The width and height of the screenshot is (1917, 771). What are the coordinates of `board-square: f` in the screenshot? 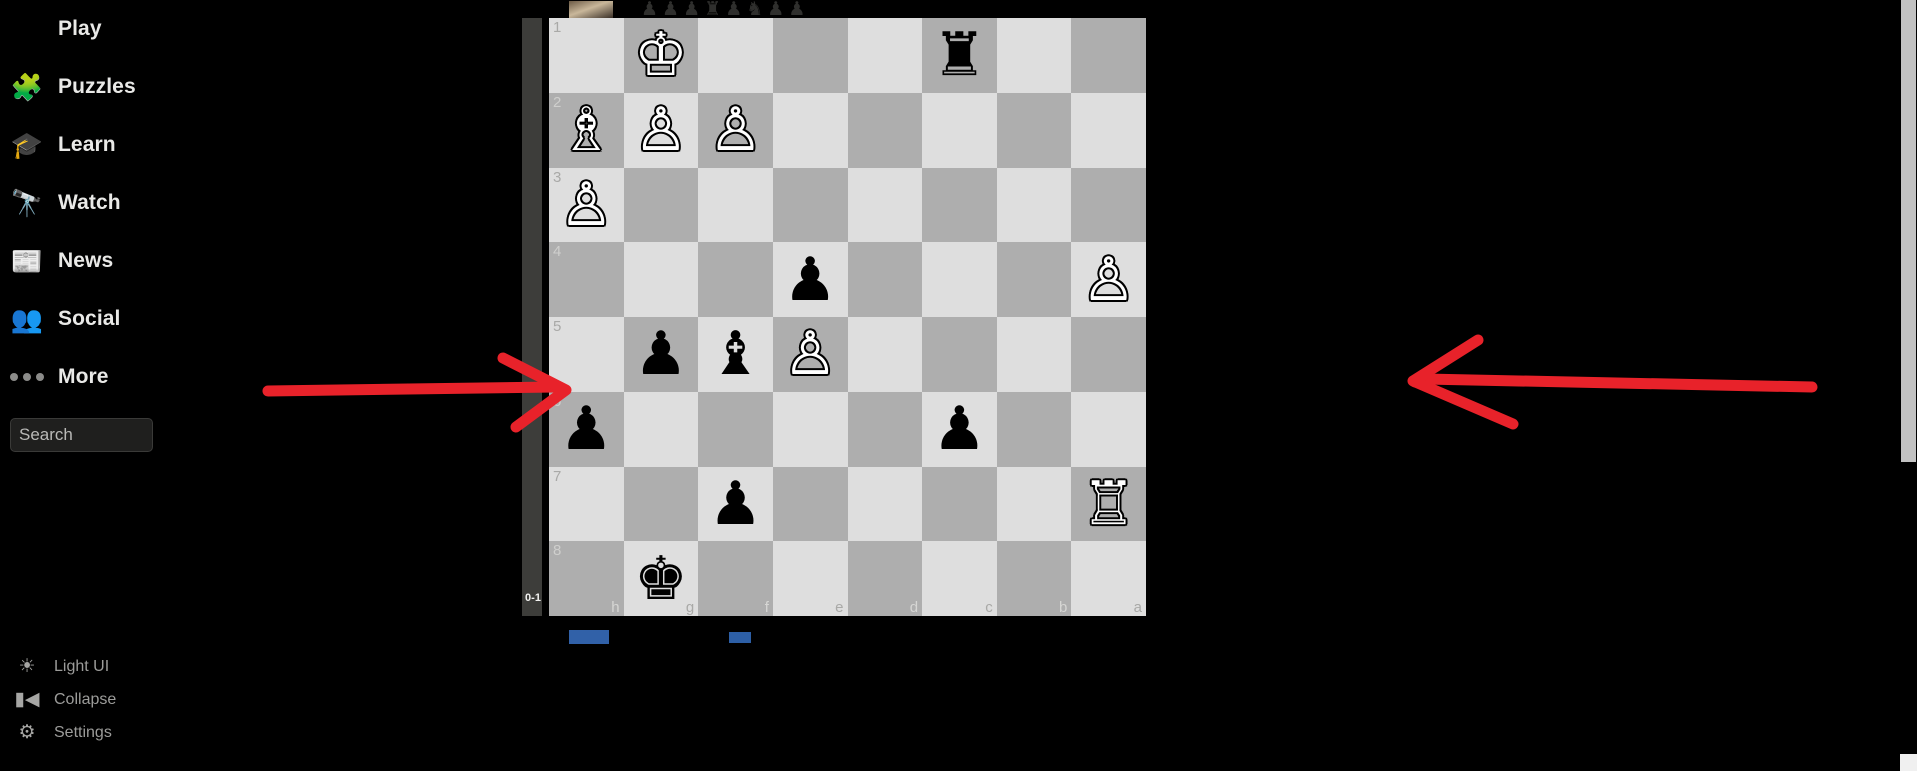 It's located at (735, 578).